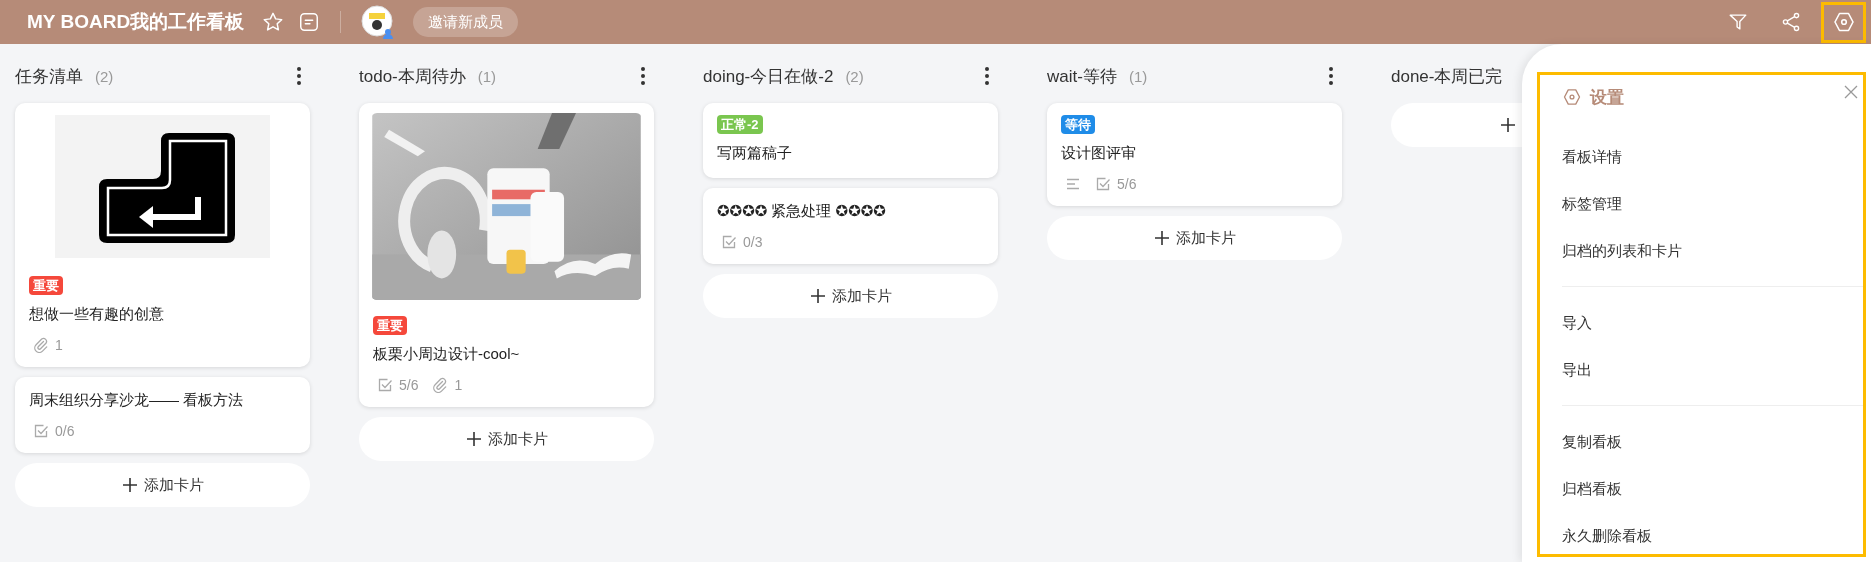 The height and width of the screenshot is (562, 1871). Describe the element at coordinates (1078, 124) in the screenshot. I see `tag-label: 等待` at that location.